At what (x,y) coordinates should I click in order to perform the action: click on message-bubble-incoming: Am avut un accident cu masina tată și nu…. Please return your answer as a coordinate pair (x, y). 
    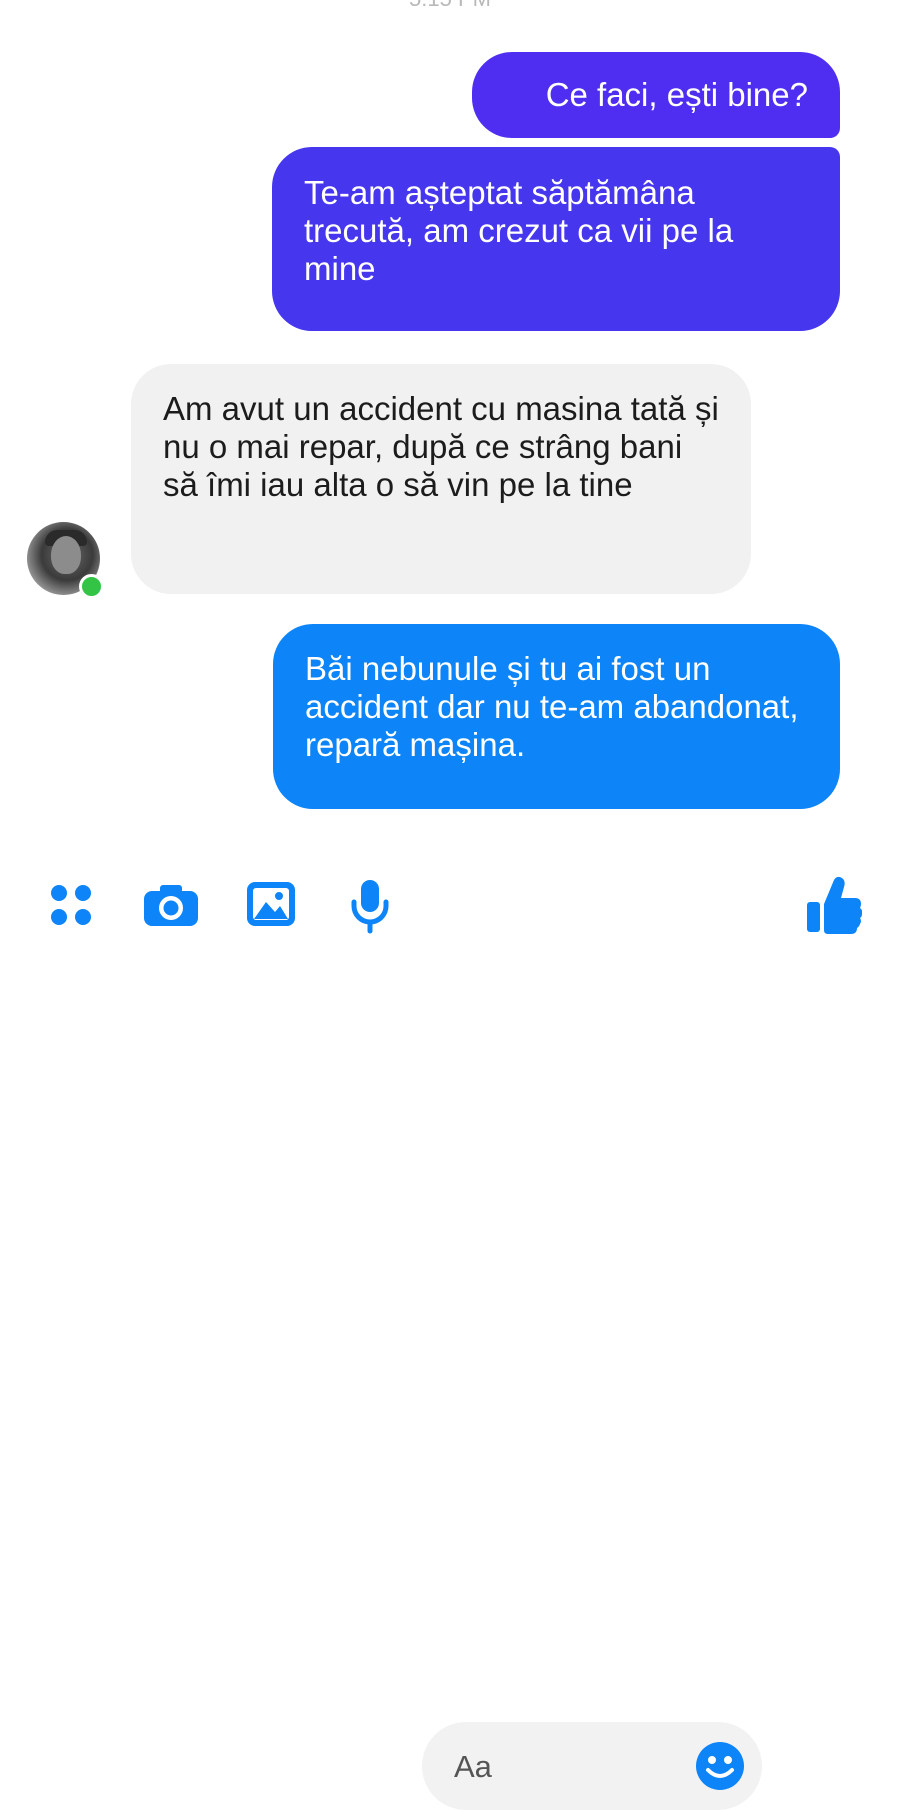
    Looking at the image, I should click on (441, 479).